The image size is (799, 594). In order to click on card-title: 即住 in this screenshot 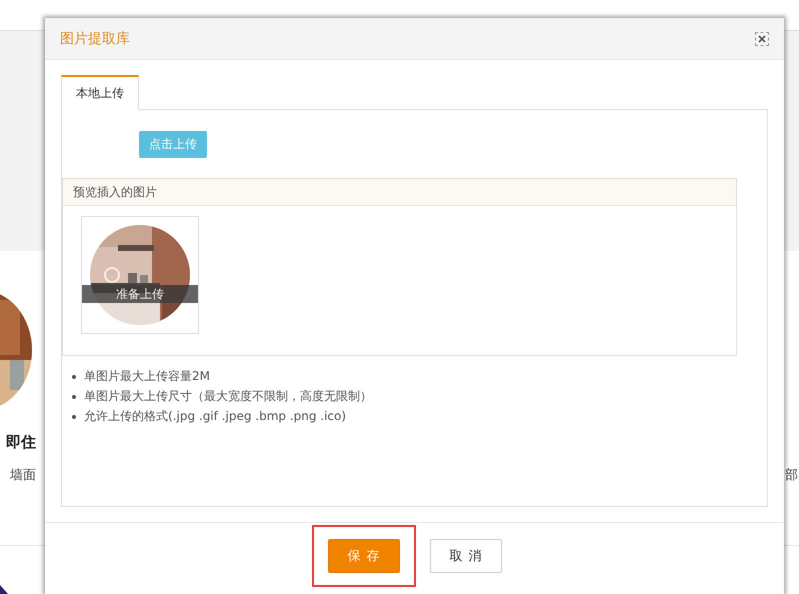, I will do `click(21, 442)`.